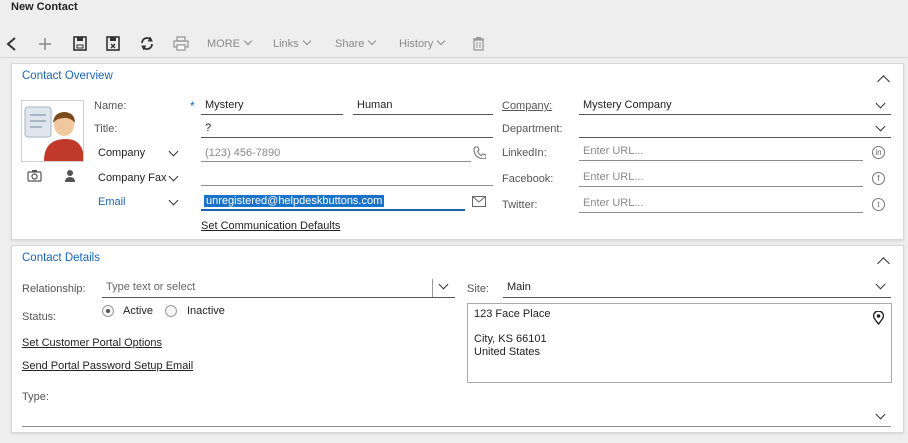  I want to click on set-portal-options-link: Set Customer Portal Options, so click(92, 343).